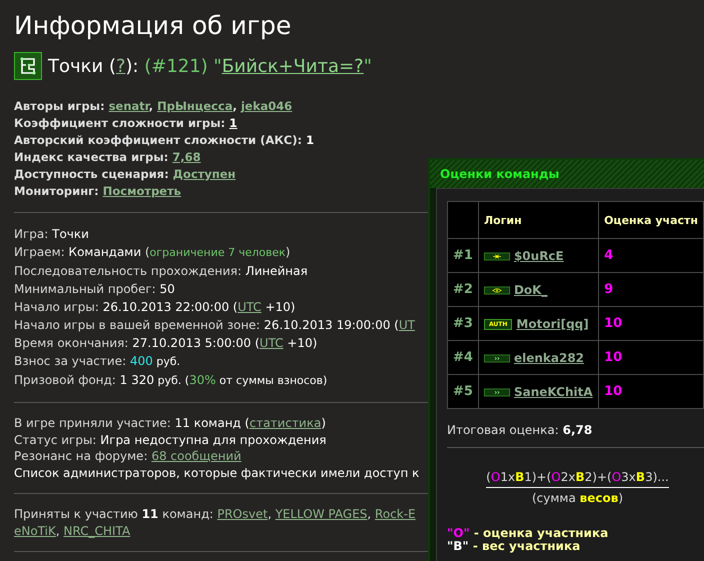  What do you see at coordinates (463, 220) in the screenshot?
I see `table-cell` at bounding box center [463, 220].